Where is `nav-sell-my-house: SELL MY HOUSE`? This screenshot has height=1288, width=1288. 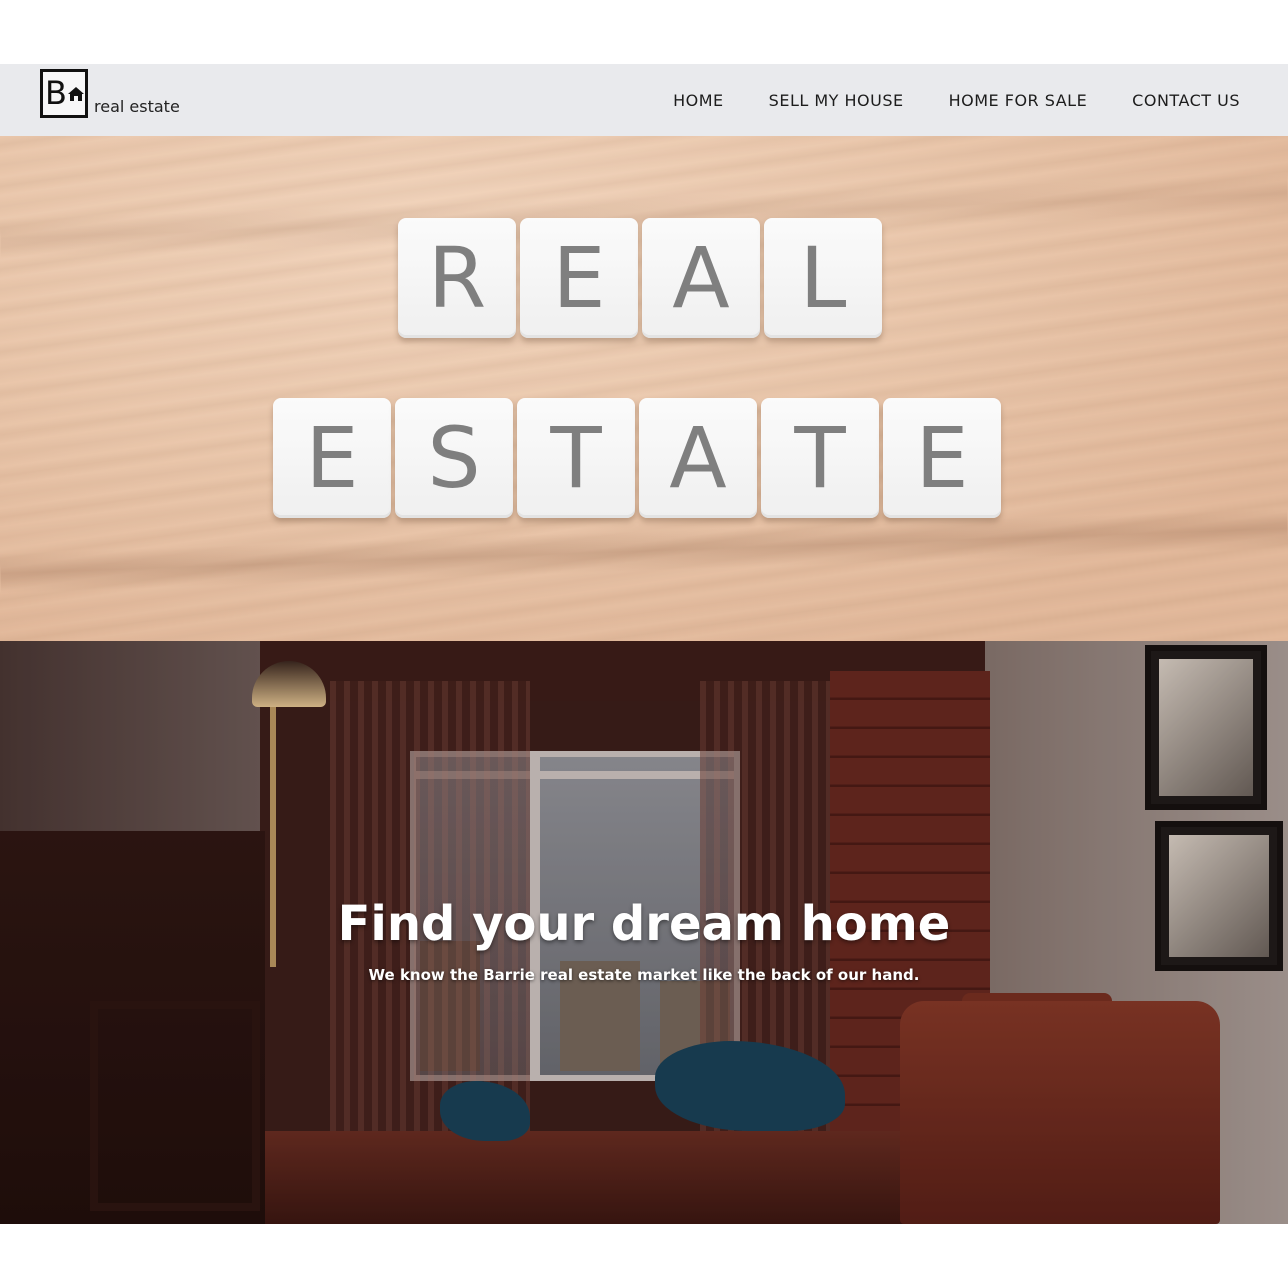
nav-sell-my-house: SELL MY HOUSE is located at coordinates (836, 100).